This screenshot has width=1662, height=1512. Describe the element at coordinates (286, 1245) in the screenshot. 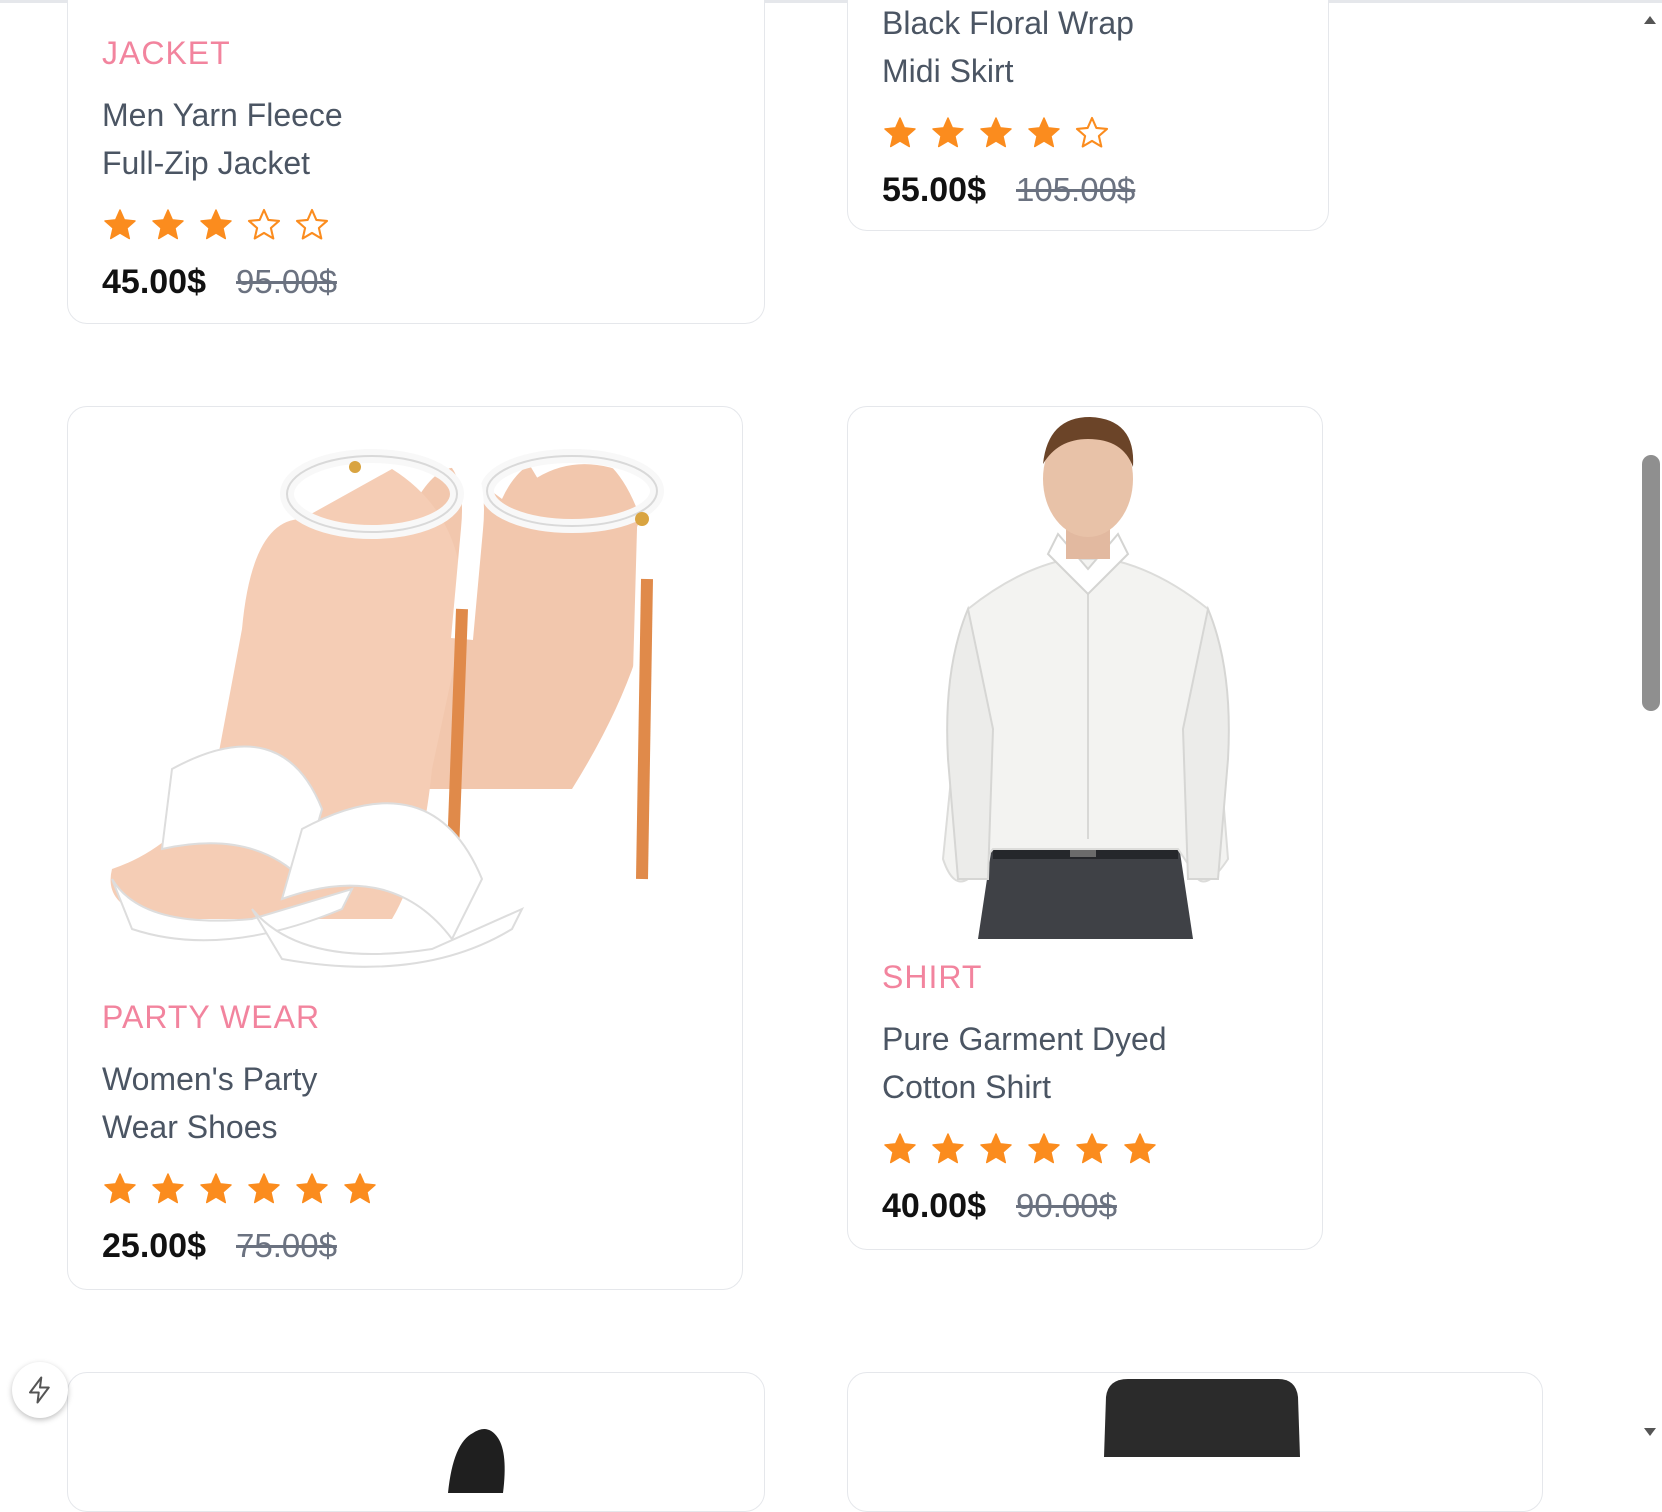

I see `original-price: 75.00$` at that location.